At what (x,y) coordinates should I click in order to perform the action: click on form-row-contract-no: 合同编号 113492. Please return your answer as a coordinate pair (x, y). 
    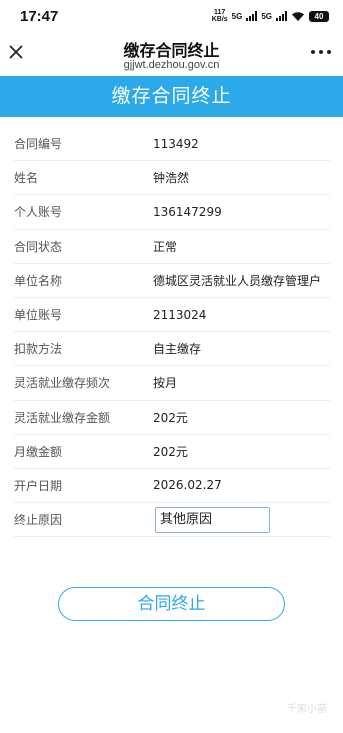
    Looking at the image, I should click on (172, 144).